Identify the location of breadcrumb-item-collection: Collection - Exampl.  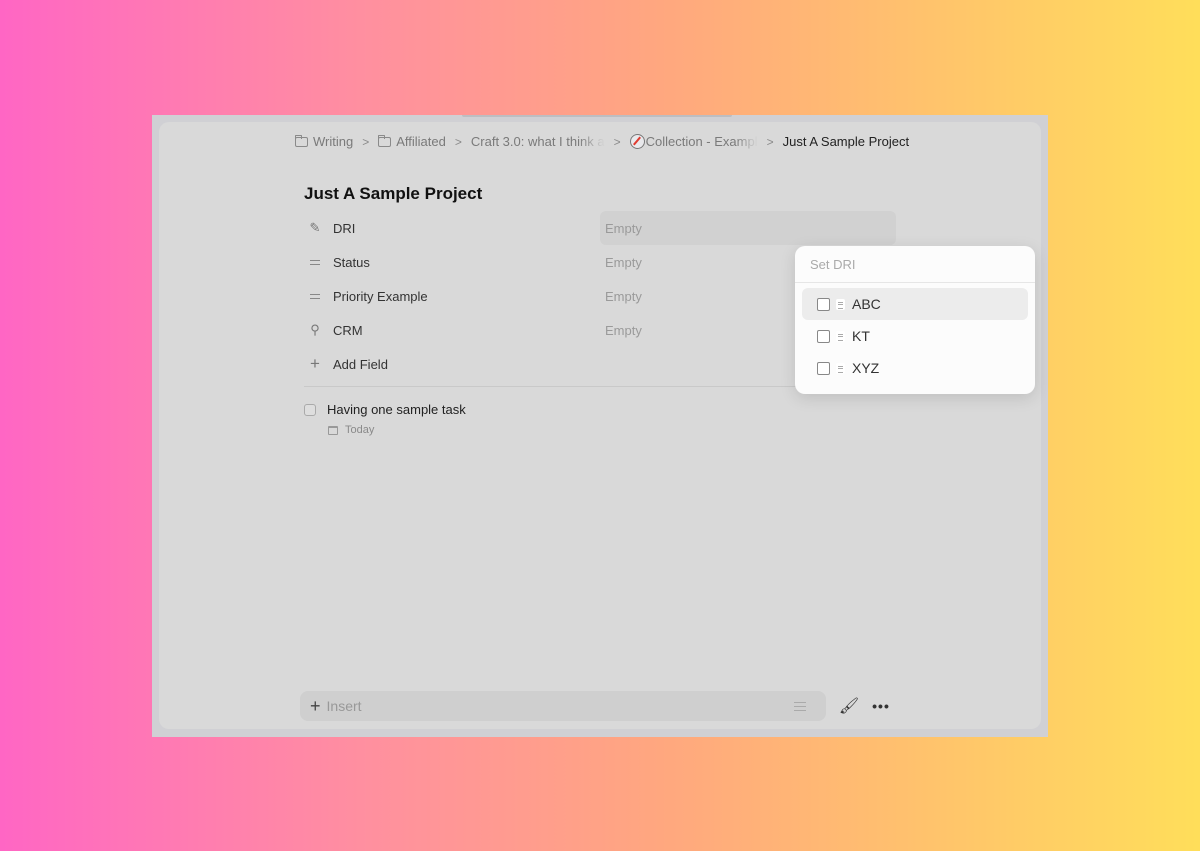
(693, 141).